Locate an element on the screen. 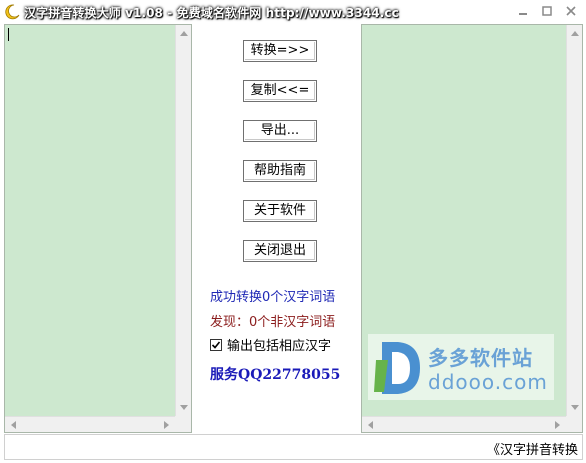 This screenshot has height=463, width=586. restore-icon is located at coordinates (547, 10).